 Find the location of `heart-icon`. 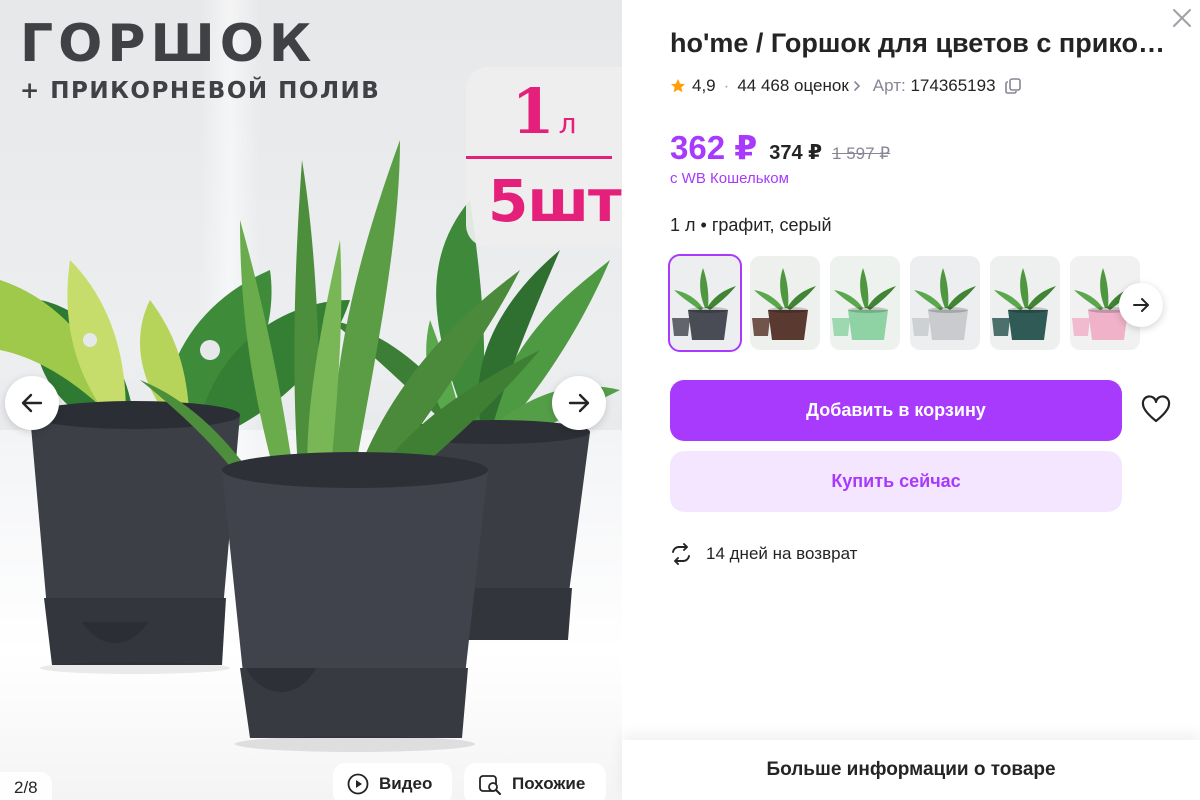

heart-icon is located at coordinates (1156, 410).